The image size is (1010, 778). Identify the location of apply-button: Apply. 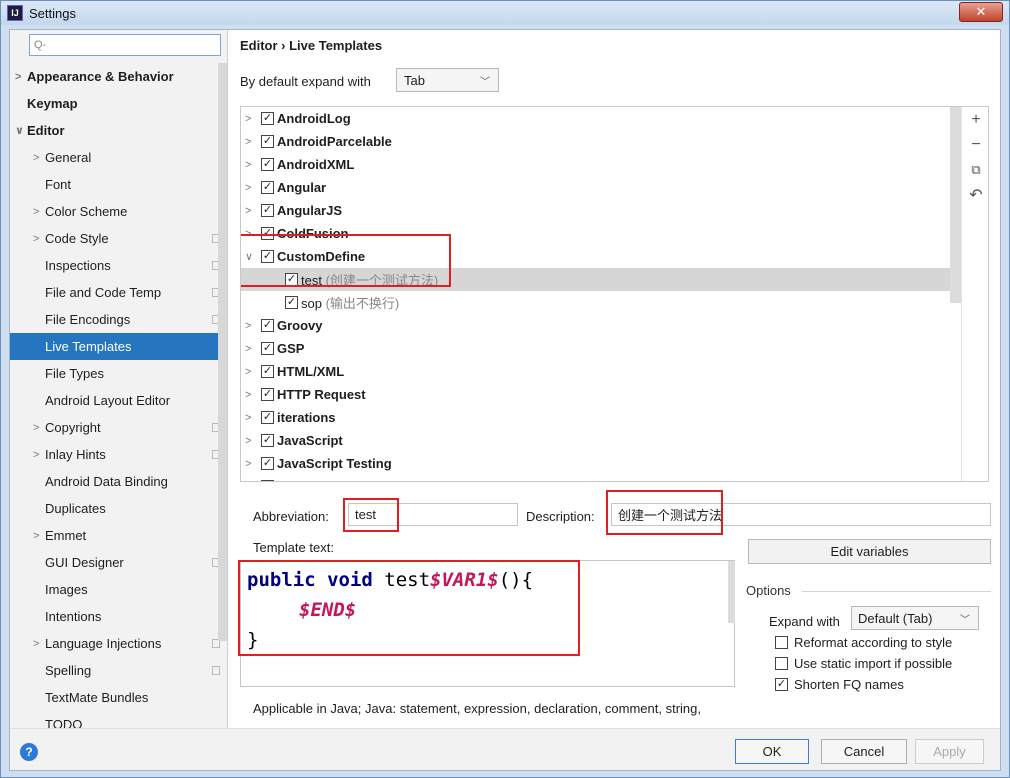
(949, 751).